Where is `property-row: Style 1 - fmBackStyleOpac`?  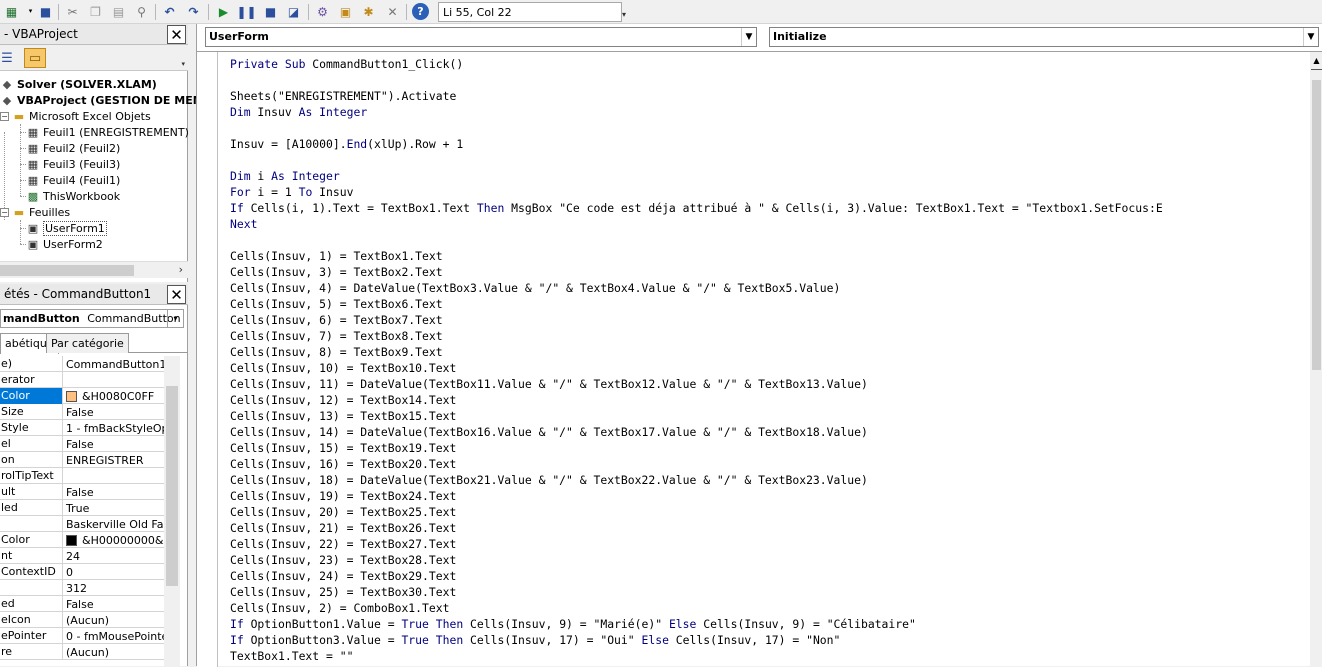
property-row: Style 1 - fmBackStyleOpac is located at coordinates (90, 428).